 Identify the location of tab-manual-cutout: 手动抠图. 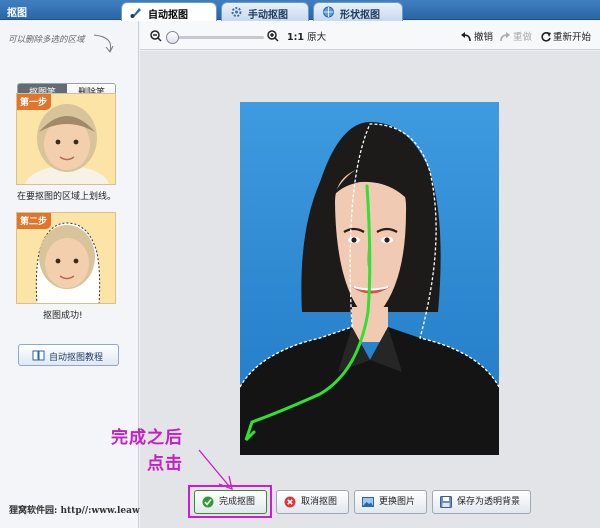
(265, 11).